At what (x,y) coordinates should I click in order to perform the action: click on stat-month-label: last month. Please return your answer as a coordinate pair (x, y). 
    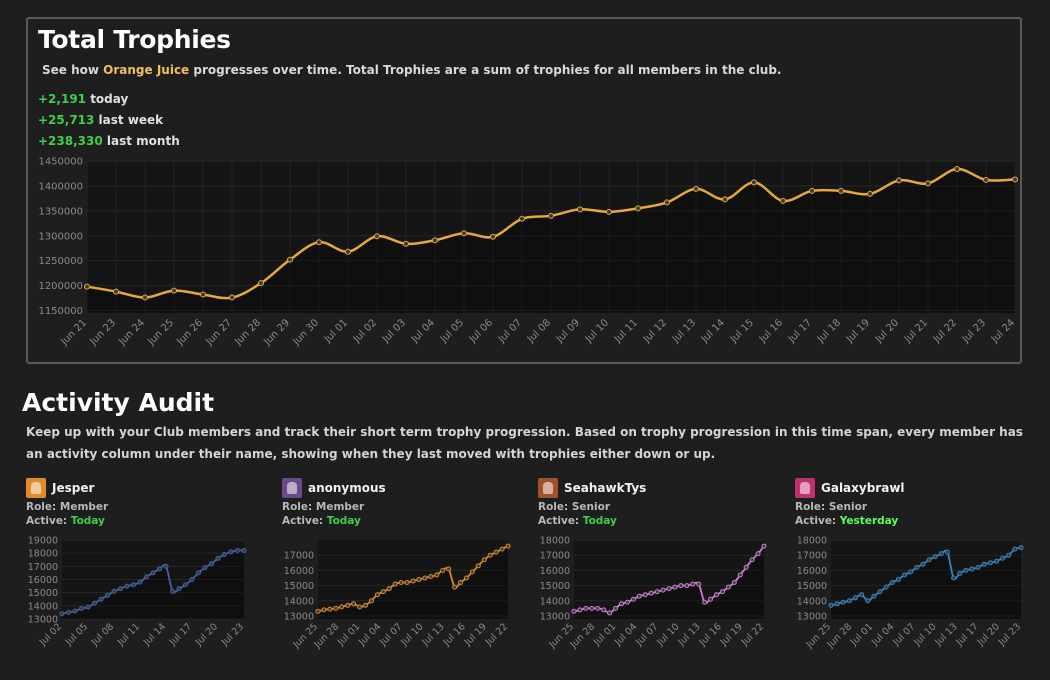
    Looking at the image, I should click on (141, 141).